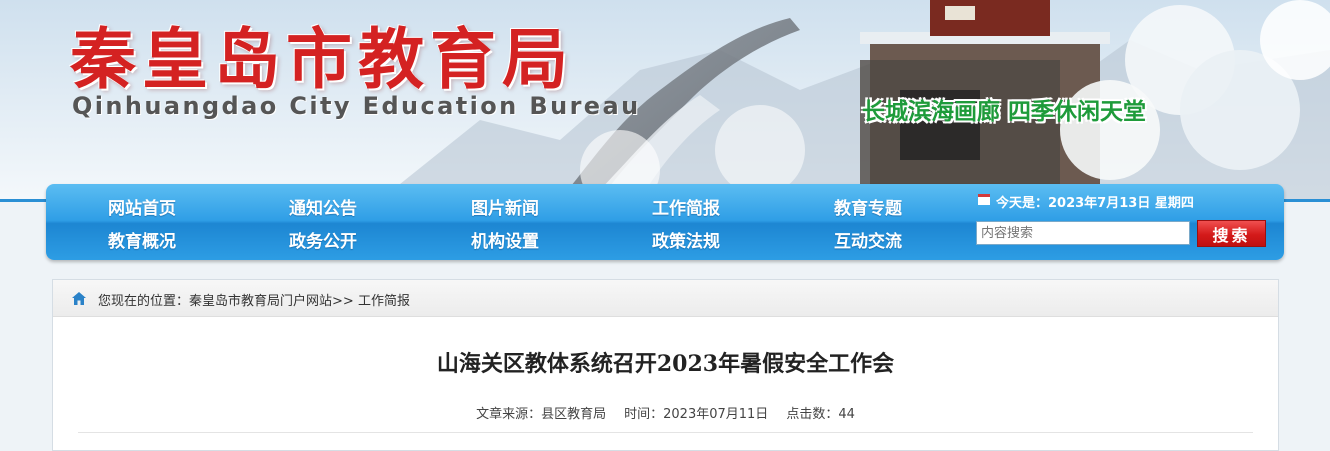 The image size is (1330, 451). Describe the element at coordinates (260, 301) in the screenshot. I see `breadcrumb-link-portal: 秦皇岛市教育局门户网站` at that location.